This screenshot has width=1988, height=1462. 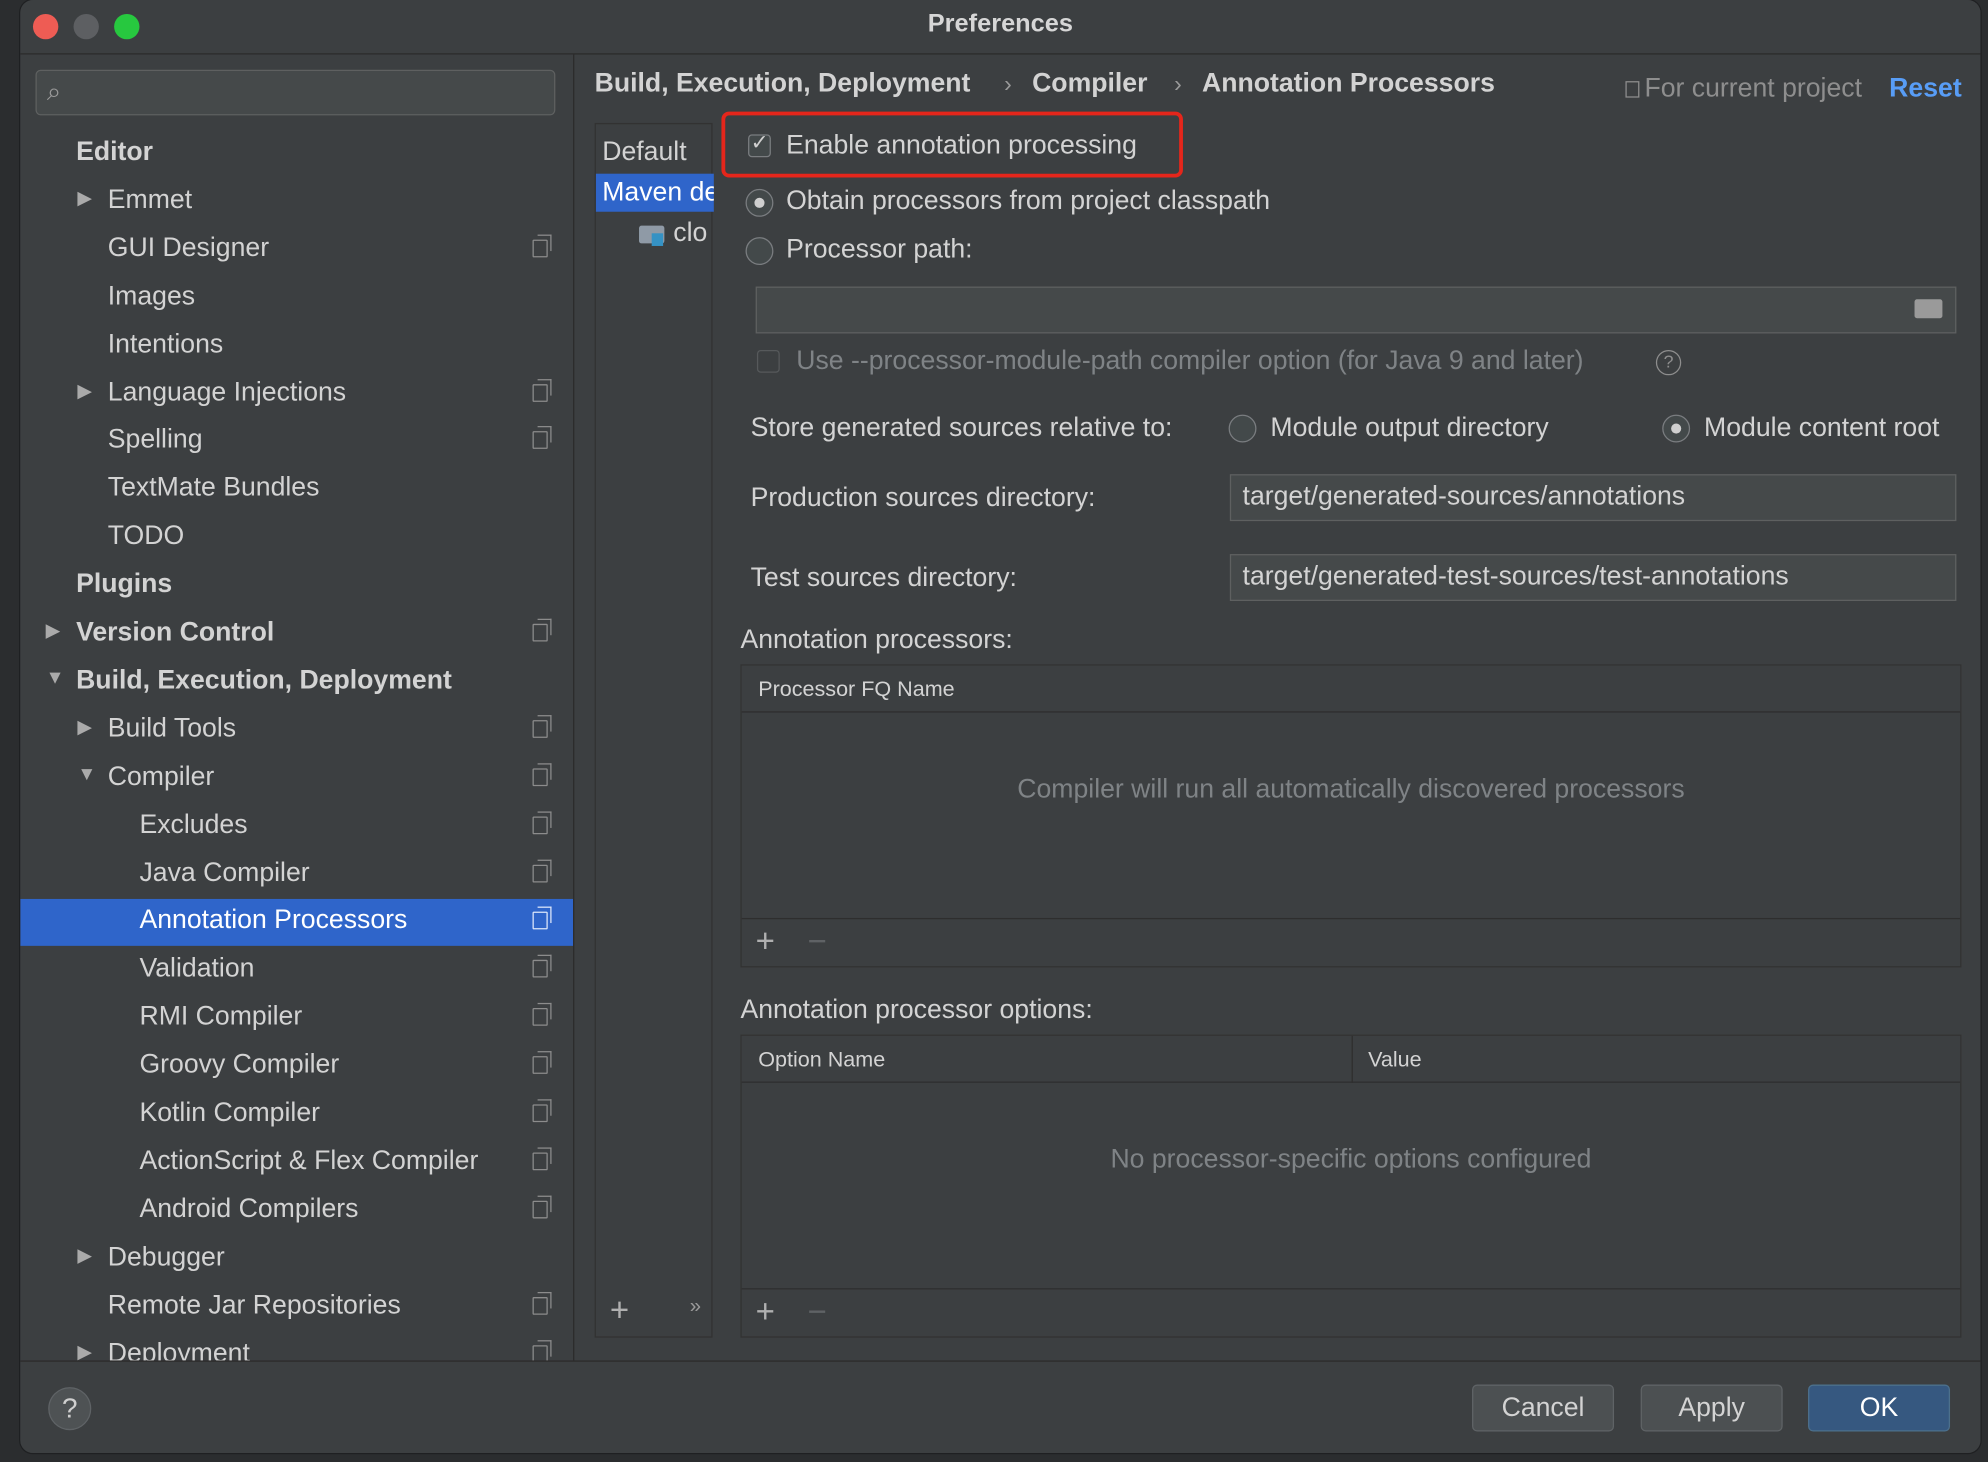 I want to click on profile-item-maven: Maven de, so click(x=654, y=192).